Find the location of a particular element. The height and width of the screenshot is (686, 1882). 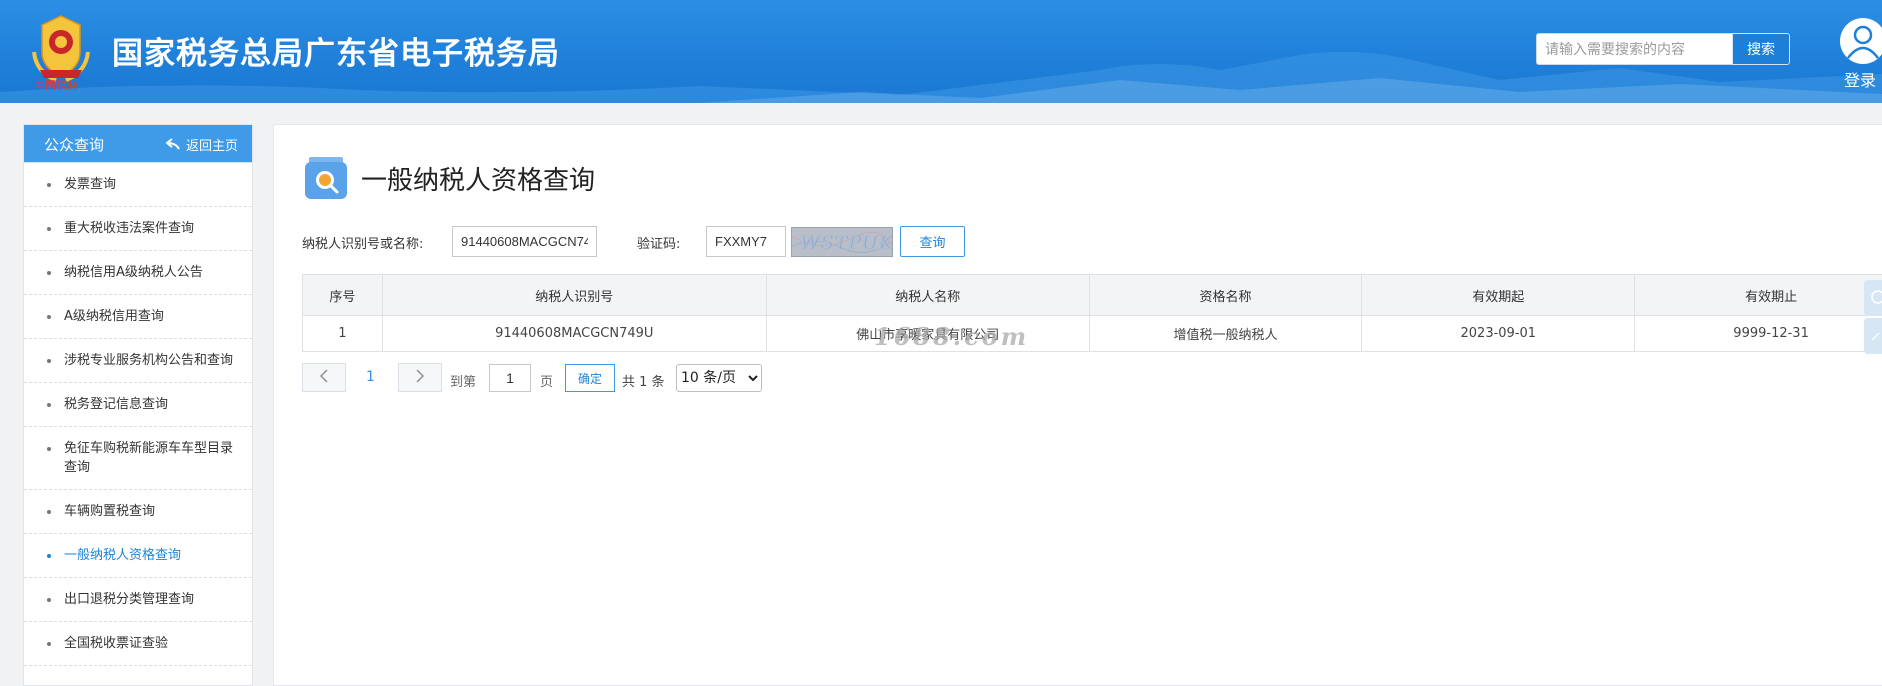

cell-taxpayer-id: 91440608MACGCN749U is located at coordinates (574, 334).